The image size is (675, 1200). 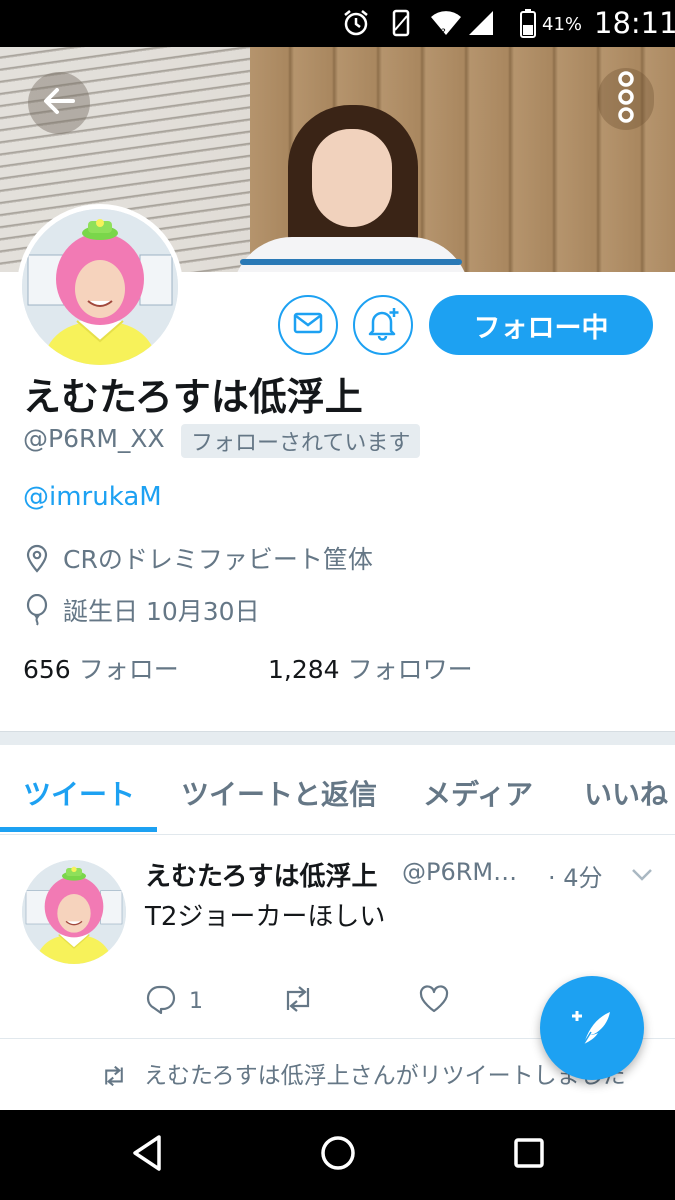 What do you see at coordinates (279, 793) in the screenshot?
I see `tab-tweets-and-replies: ツイートと返信` at bounding box center [279, 793].